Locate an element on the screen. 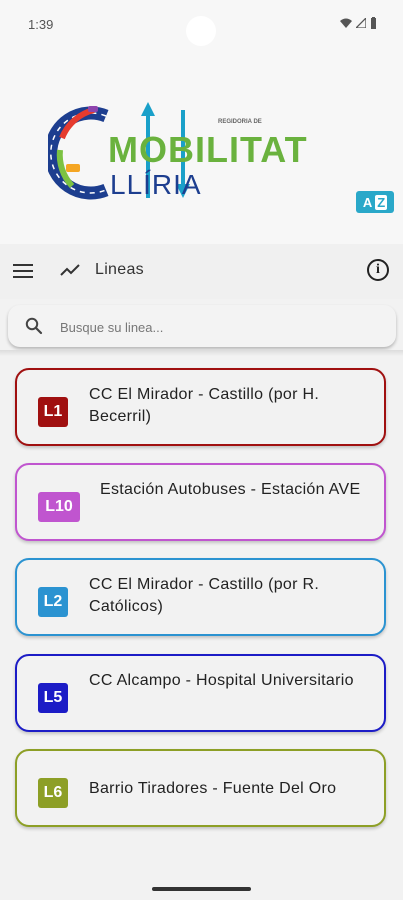 This screenshot has height=900, width=403. line-name: Barrio Tiradores - Fuente Del Oro is located at coordinates (213, 788).